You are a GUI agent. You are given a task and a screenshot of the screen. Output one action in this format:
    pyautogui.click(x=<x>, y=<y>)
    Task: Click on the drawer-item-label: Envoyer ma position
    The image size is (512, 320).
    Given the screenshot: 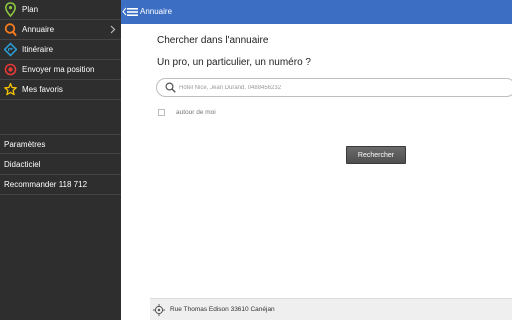 What is the action you would take?
    pyautogui.click(x=58, y=69)
    